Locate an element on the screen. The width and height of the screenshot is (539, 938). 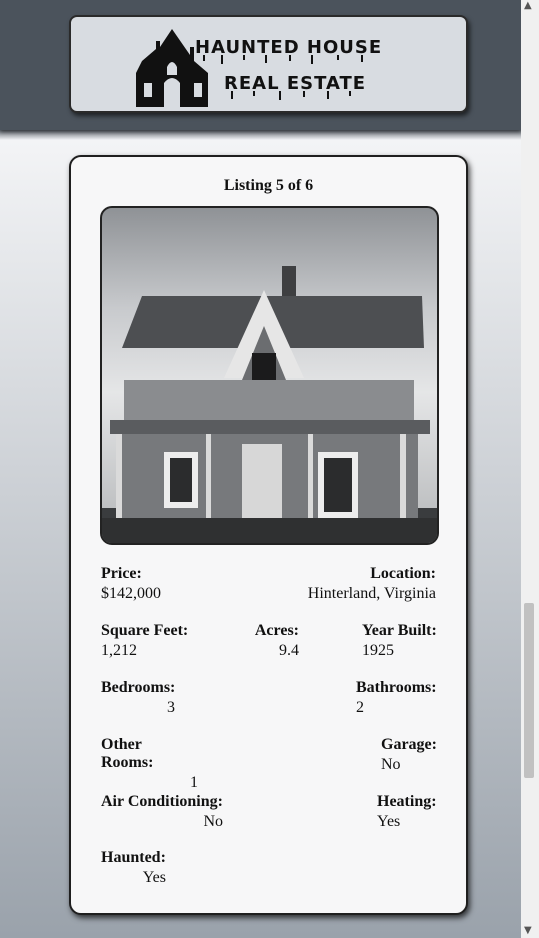
field-year-built: Year Built: 1925 is located at coordinates (399, 641).